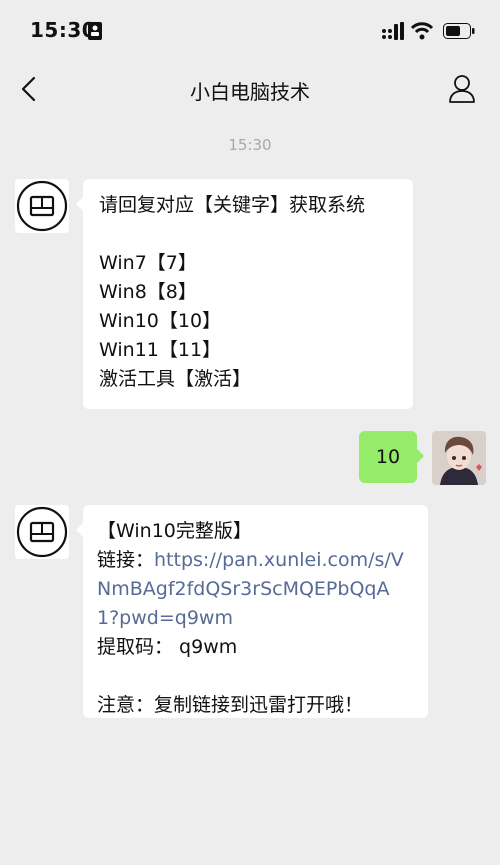 The image size is (500, 865). I want to click on chat-title: 小白电脑技术, so click(250, 92).